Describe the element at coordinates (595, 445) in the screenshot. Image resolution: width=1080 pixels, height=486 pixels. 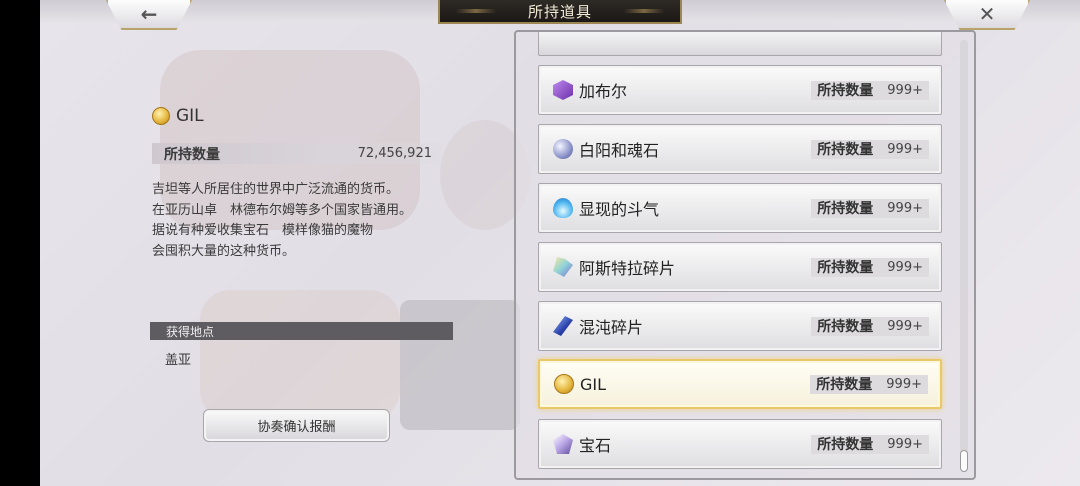
I see `item-name: 宝石` at that location.